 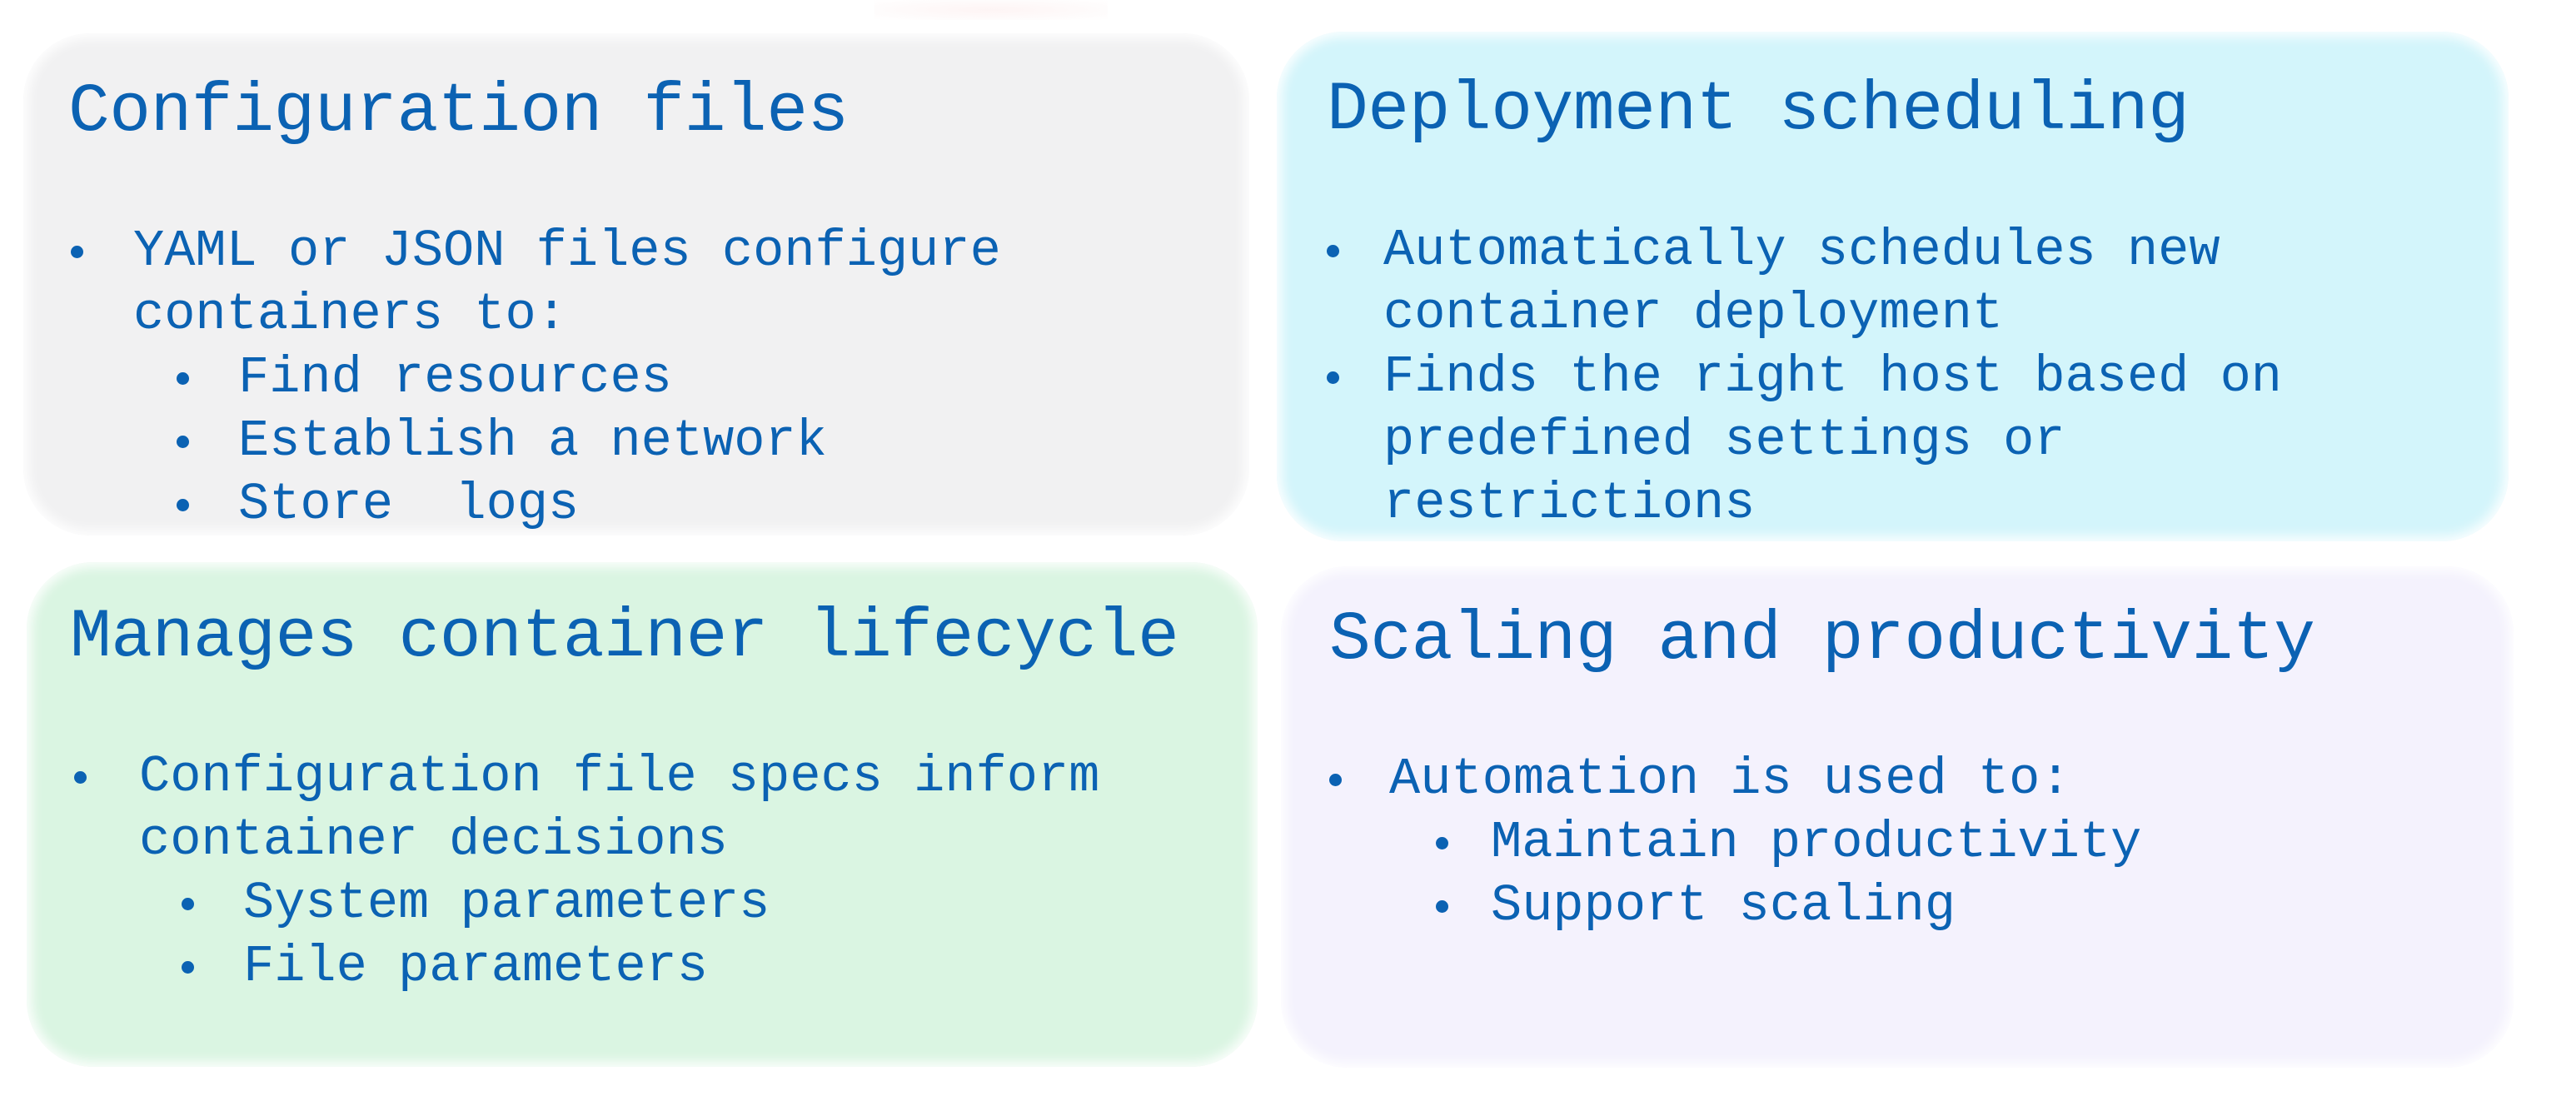 I want to click on bullet-text: container deployment, so click(x=1693, y=313).